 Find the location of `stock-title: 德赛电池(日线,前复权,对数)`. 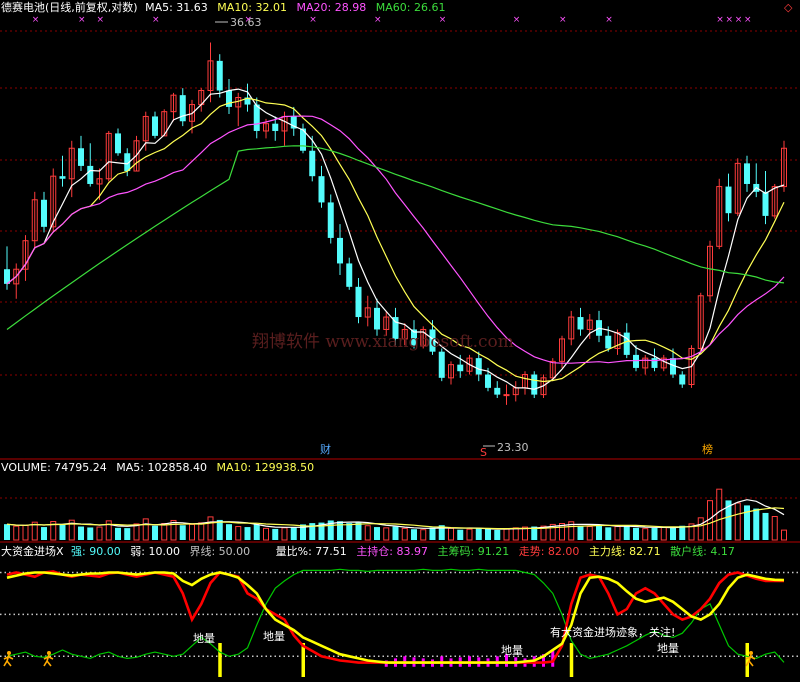

stock-title: 德赛电池(日线,前复权,对数) is located at coordinates (69, 7).